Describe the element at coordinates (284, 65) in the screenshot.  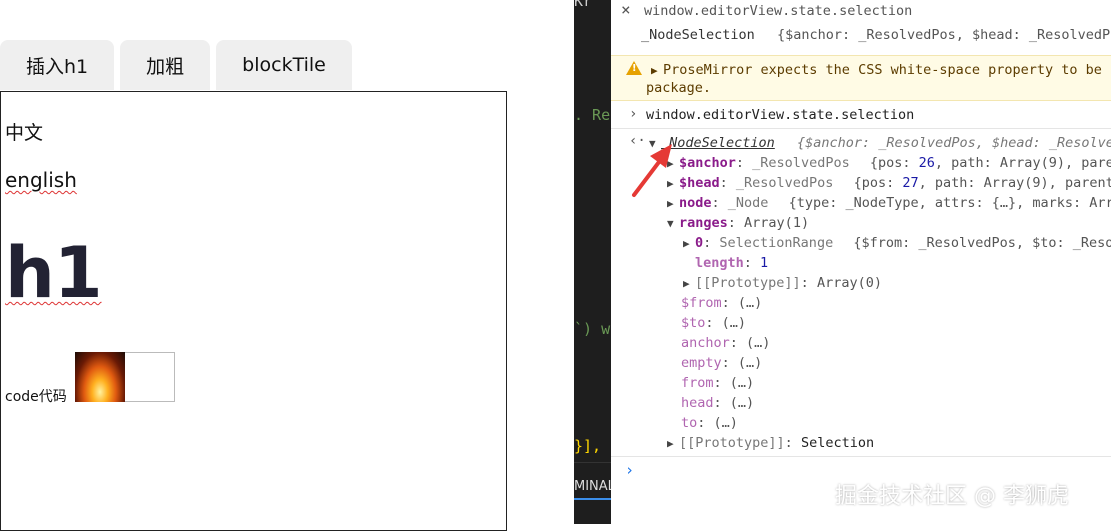
I see `block-tile-button: blockTile` at that location.